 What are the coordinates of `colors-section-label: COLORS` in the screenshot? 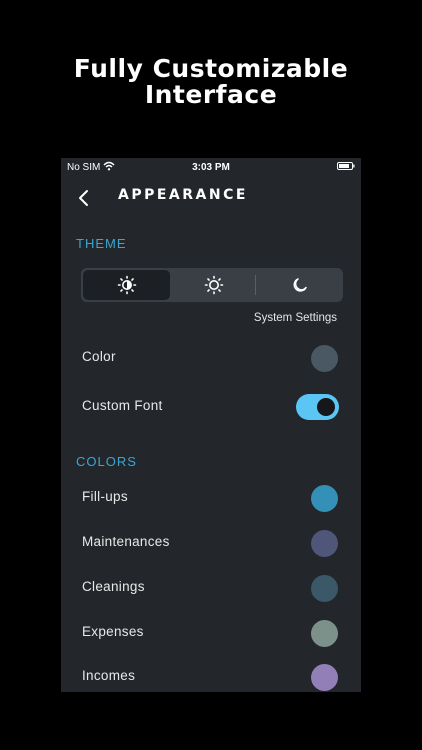 It's located at (106, 461).